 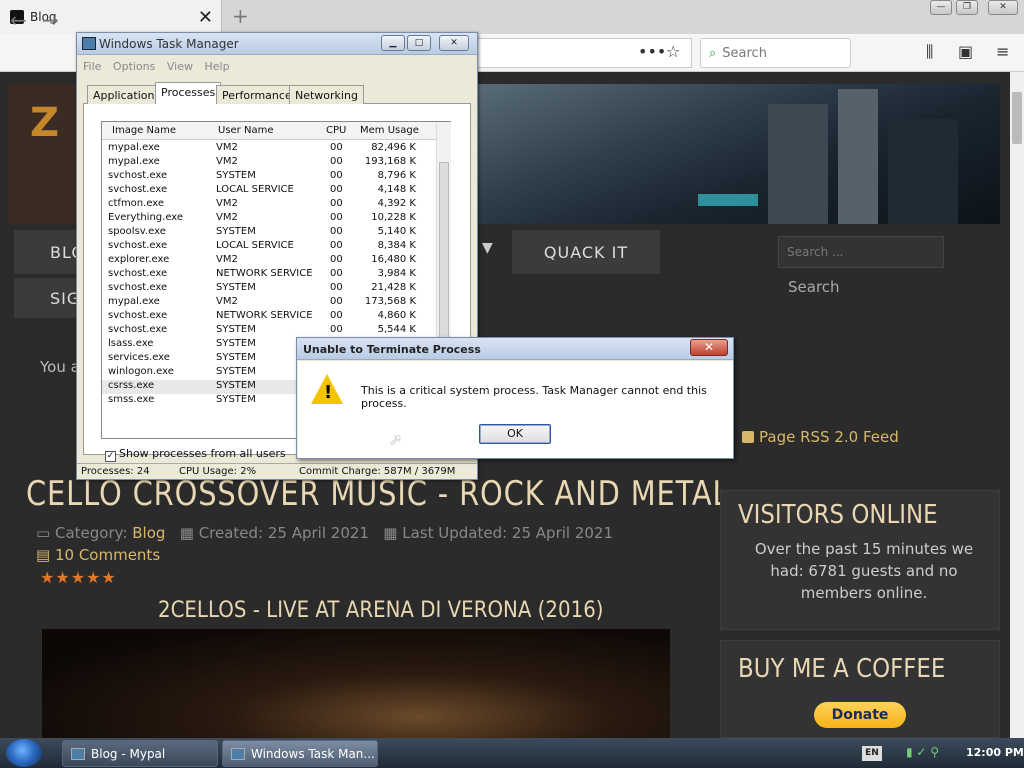 I want to click on minimize-window-button: —, so click(x=941, y=7).